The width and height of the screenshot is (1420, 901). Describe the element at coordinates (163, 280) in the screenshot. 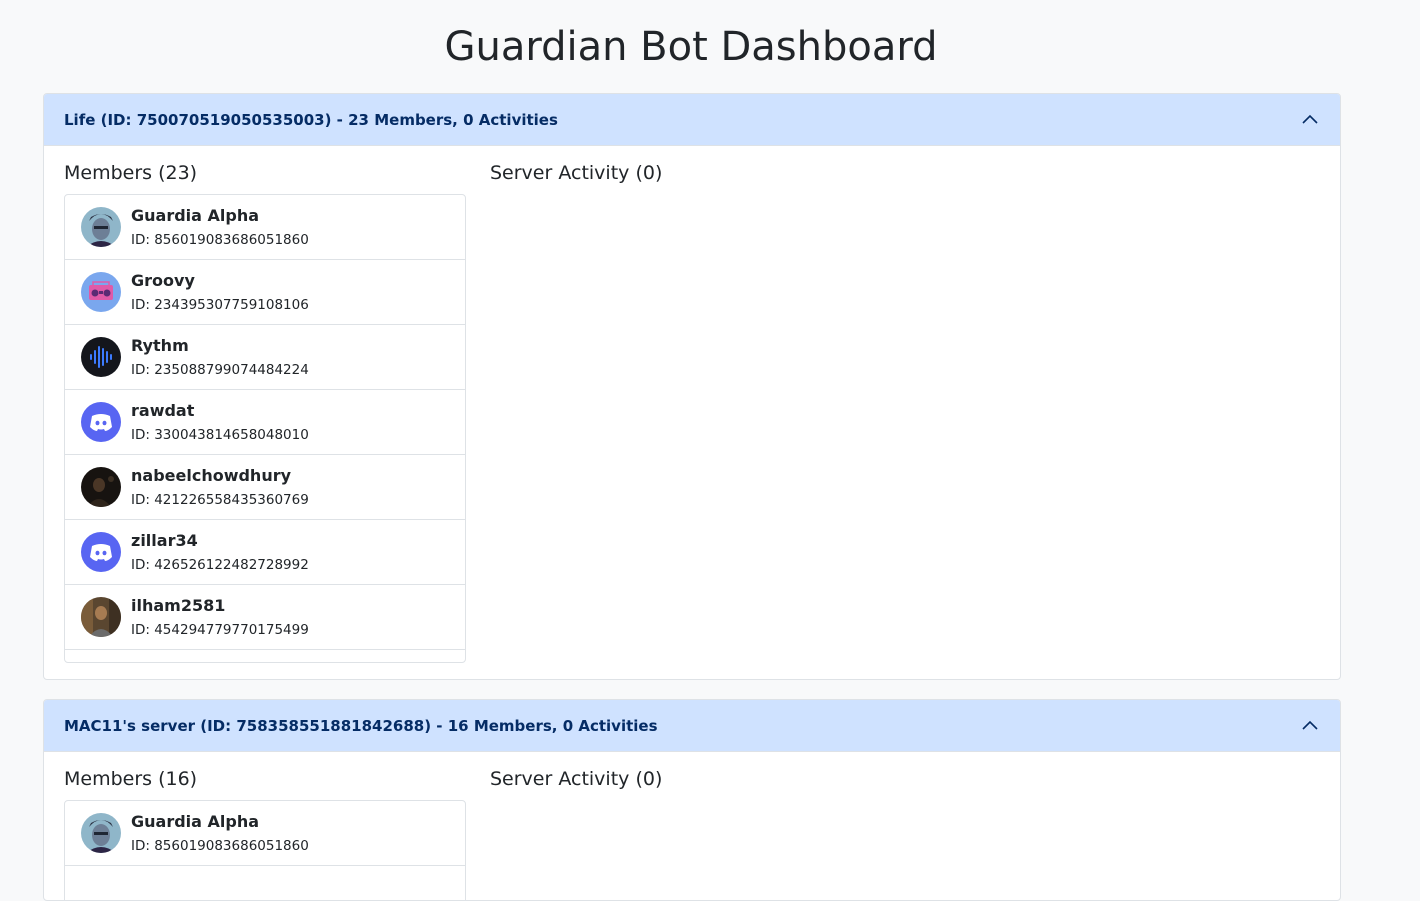

I see `member-name: Groovy` at that location.